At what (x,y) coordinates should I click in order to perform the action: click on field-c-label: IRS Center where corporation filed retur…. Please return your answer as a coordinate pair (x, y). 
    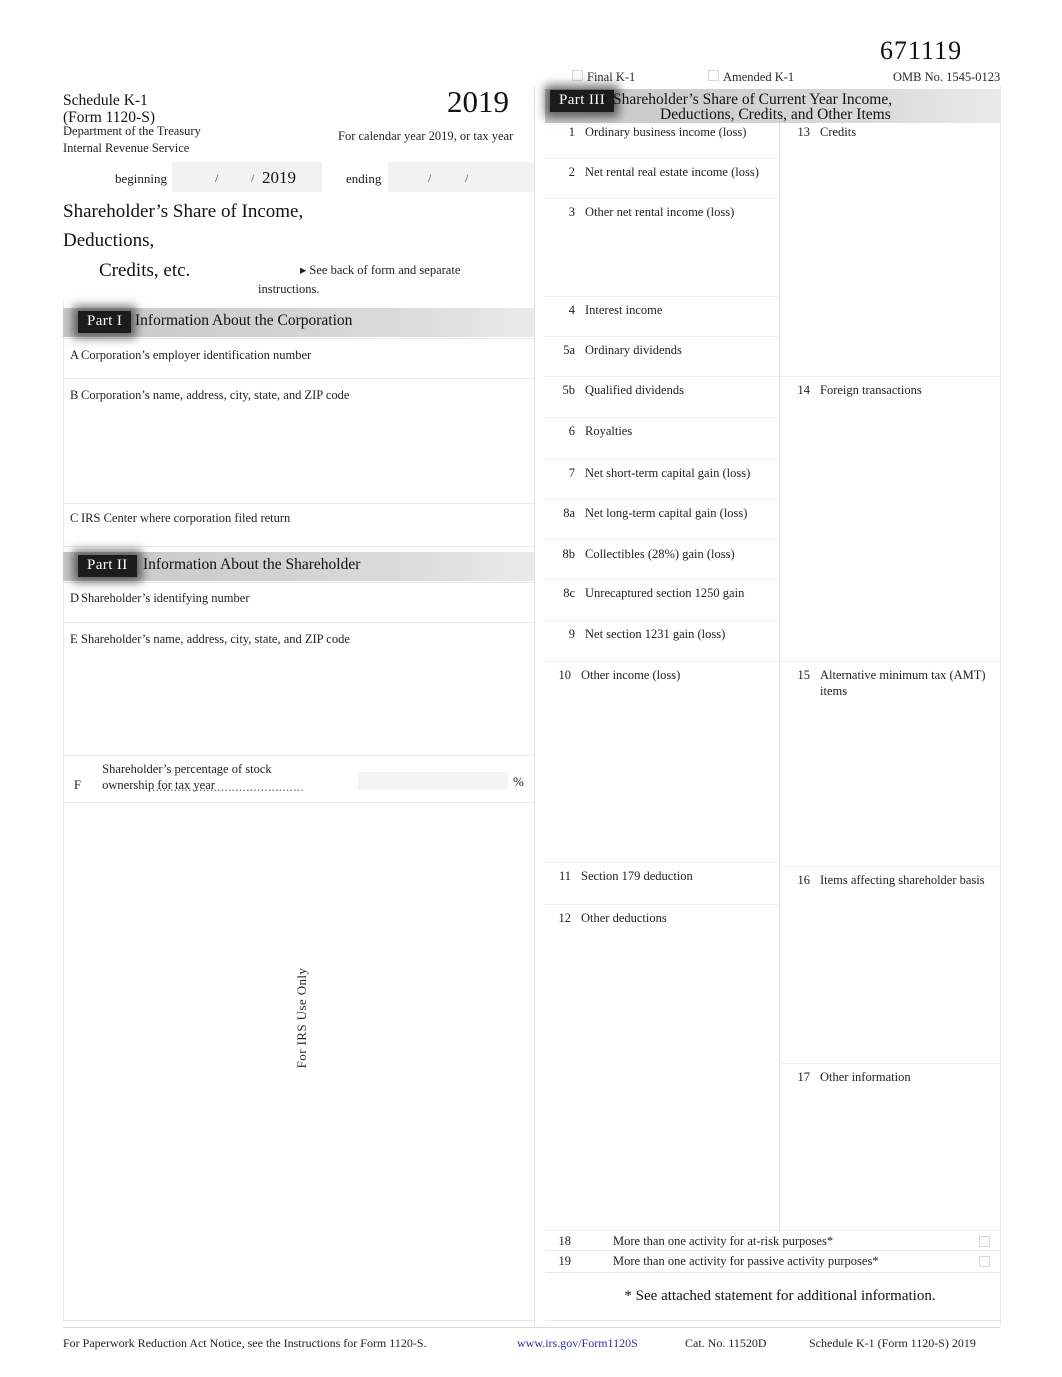
    Looking at the image, I should click on (186, 518).